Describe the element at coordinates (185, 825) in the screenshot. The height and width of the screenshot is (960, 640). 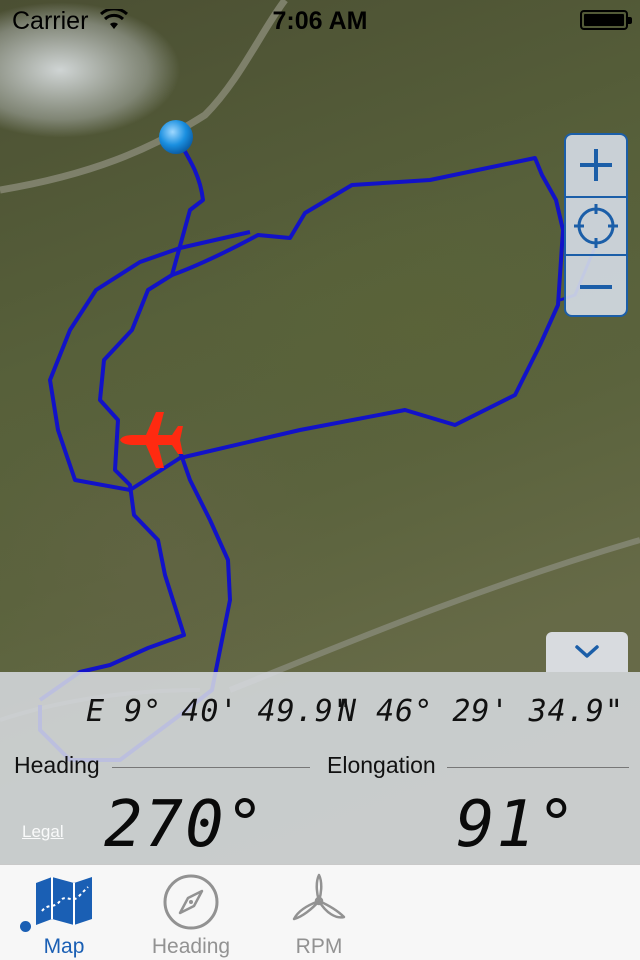
I see `heading-value: 270°` at that location.